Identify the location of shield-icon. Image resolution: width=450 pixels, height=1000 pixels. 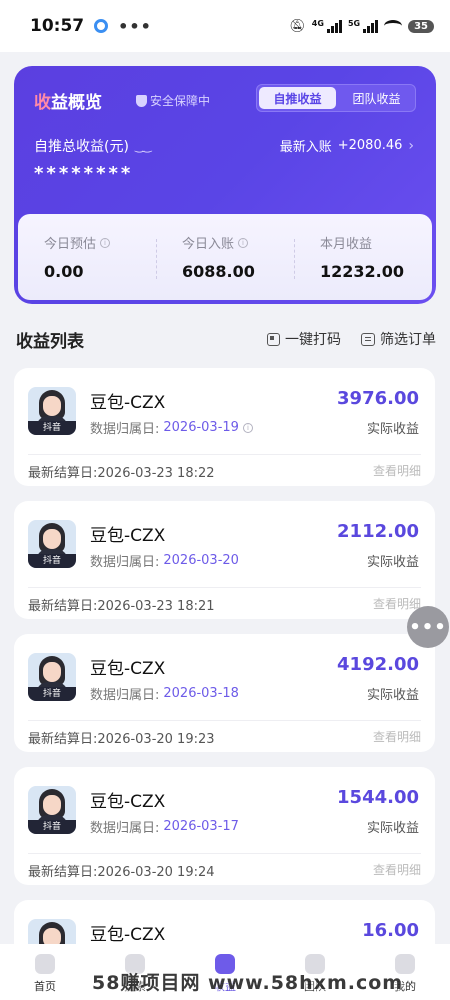
(141, 100).